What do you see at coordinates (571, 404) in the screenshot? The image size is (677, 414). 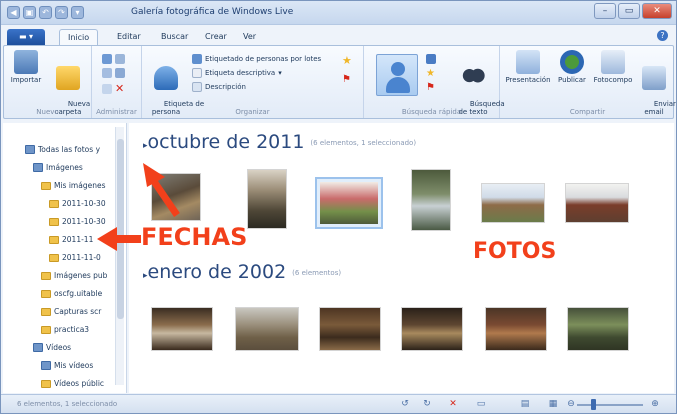 I see `zoom-out-icon: ⊖` at bounding box center [571, 404].